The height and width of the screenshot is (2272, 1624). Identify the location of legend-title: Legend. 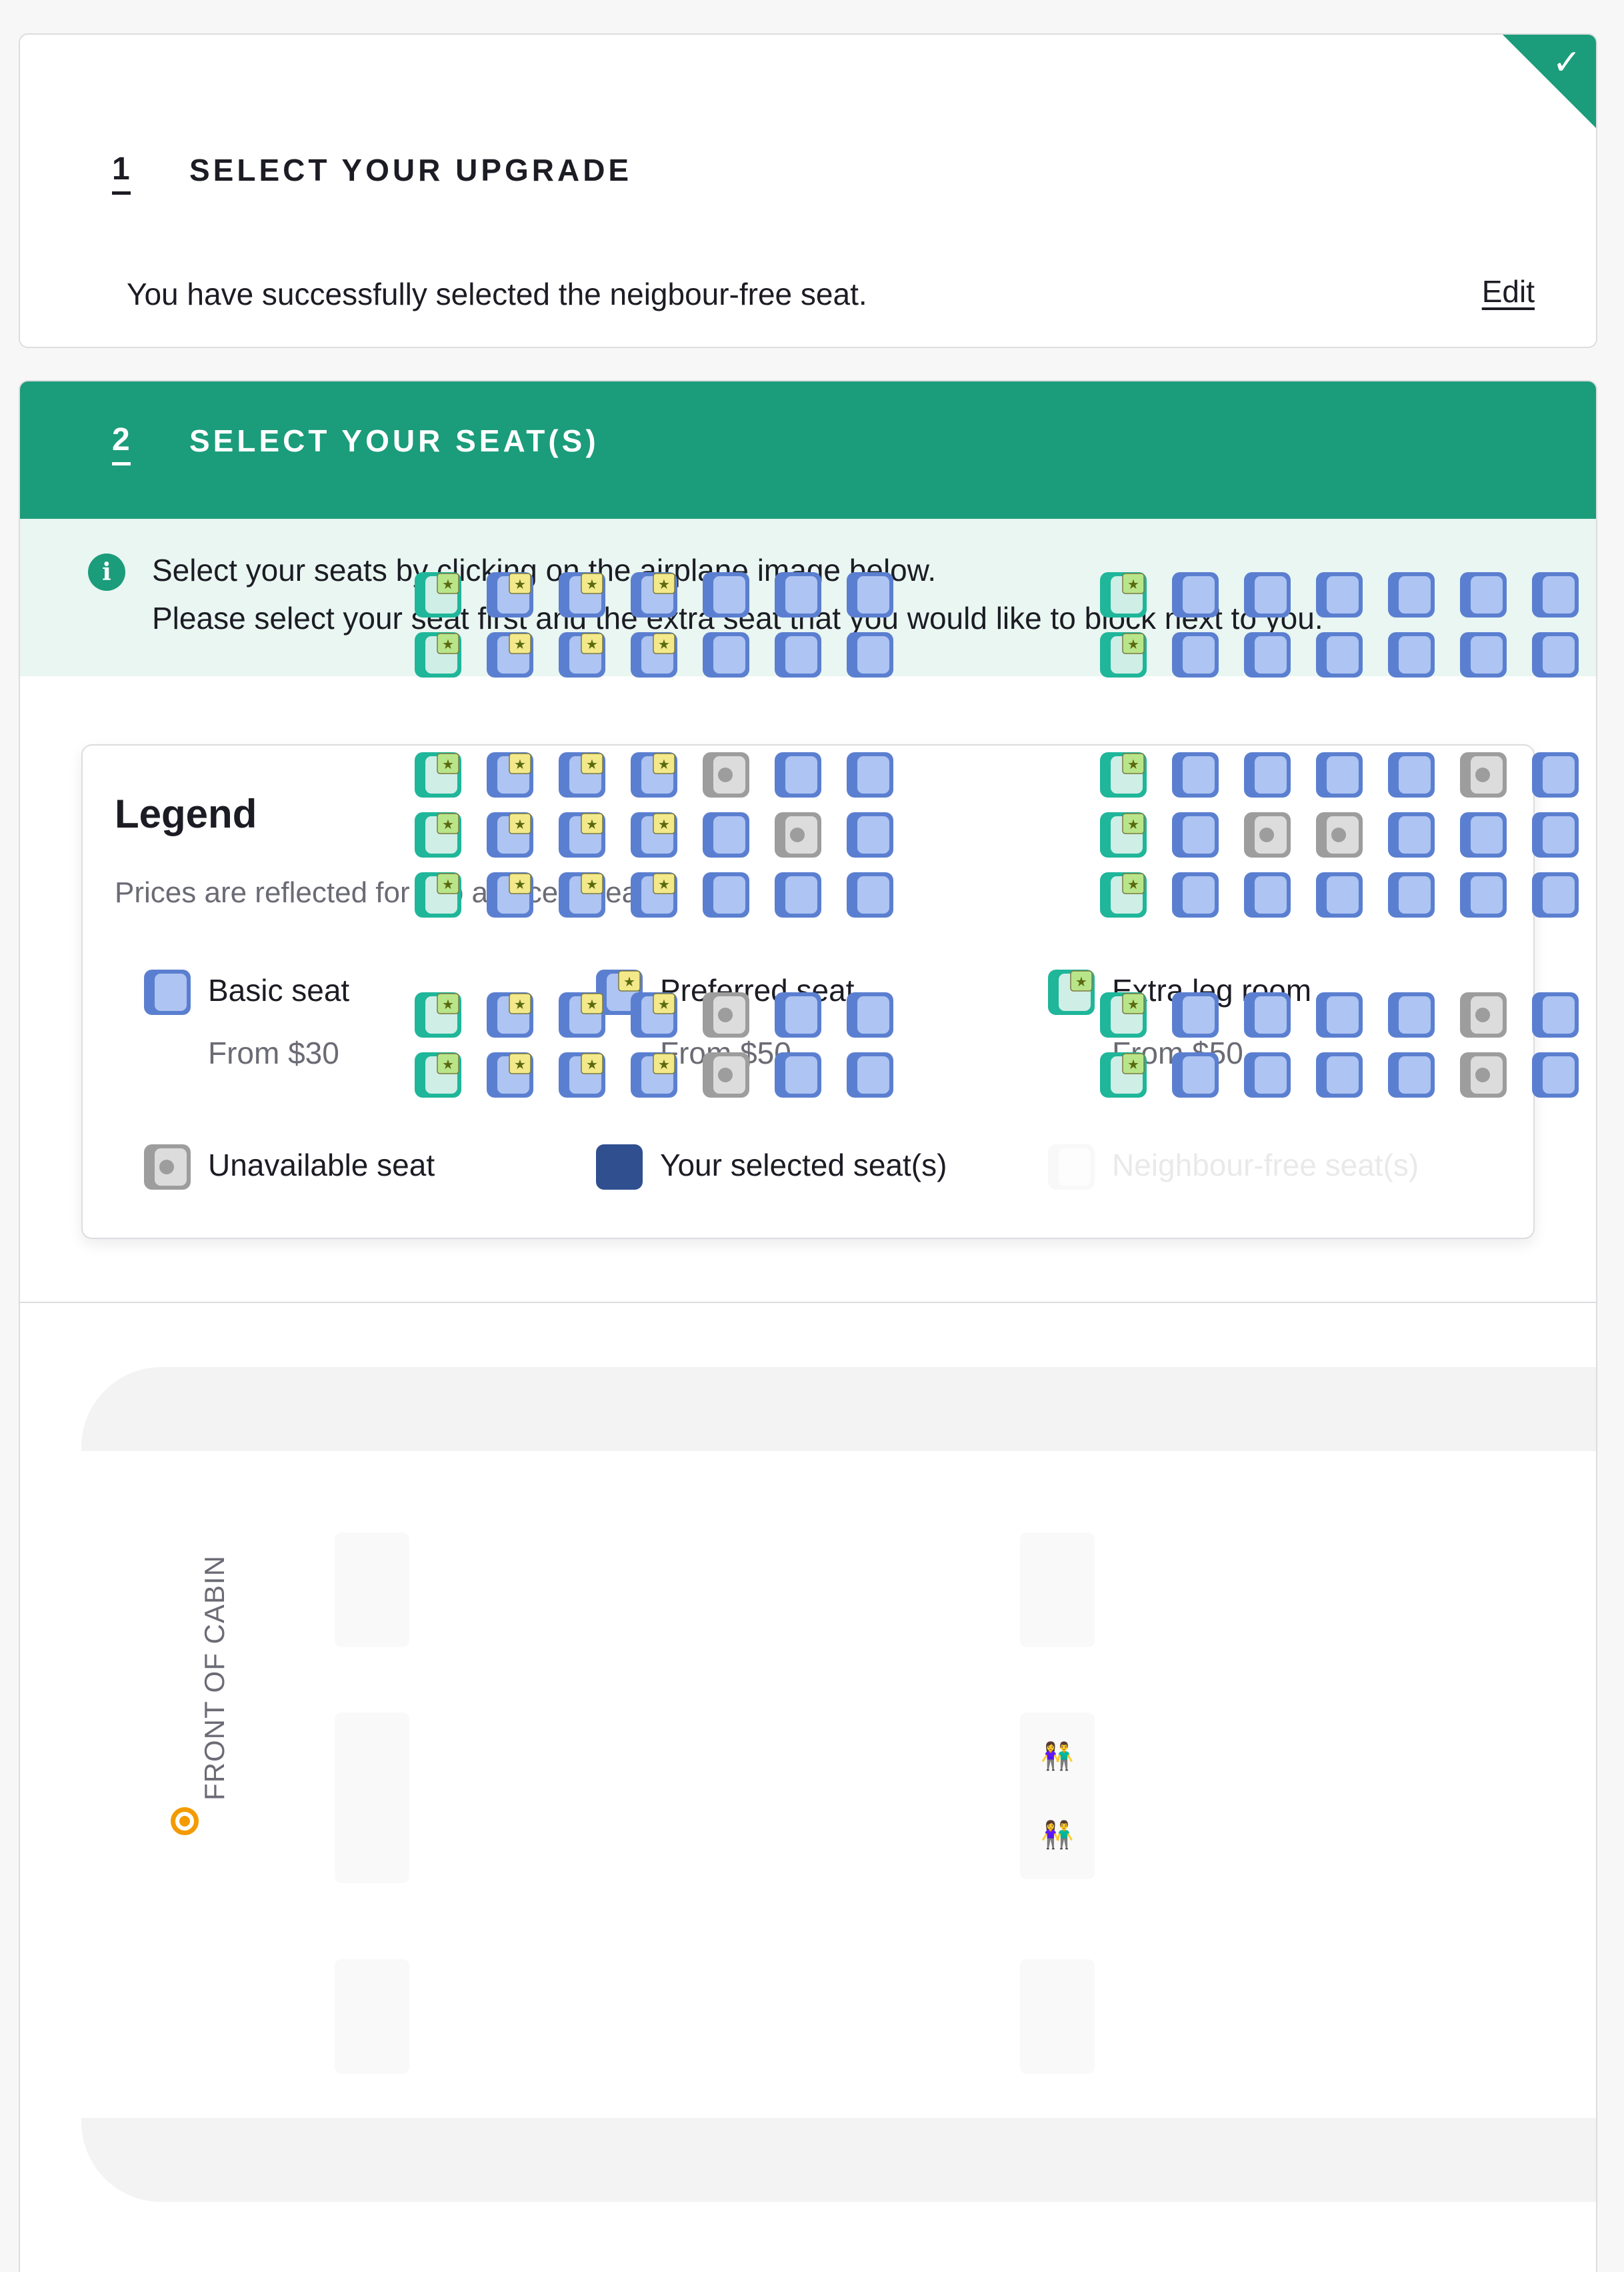
(186, 814).